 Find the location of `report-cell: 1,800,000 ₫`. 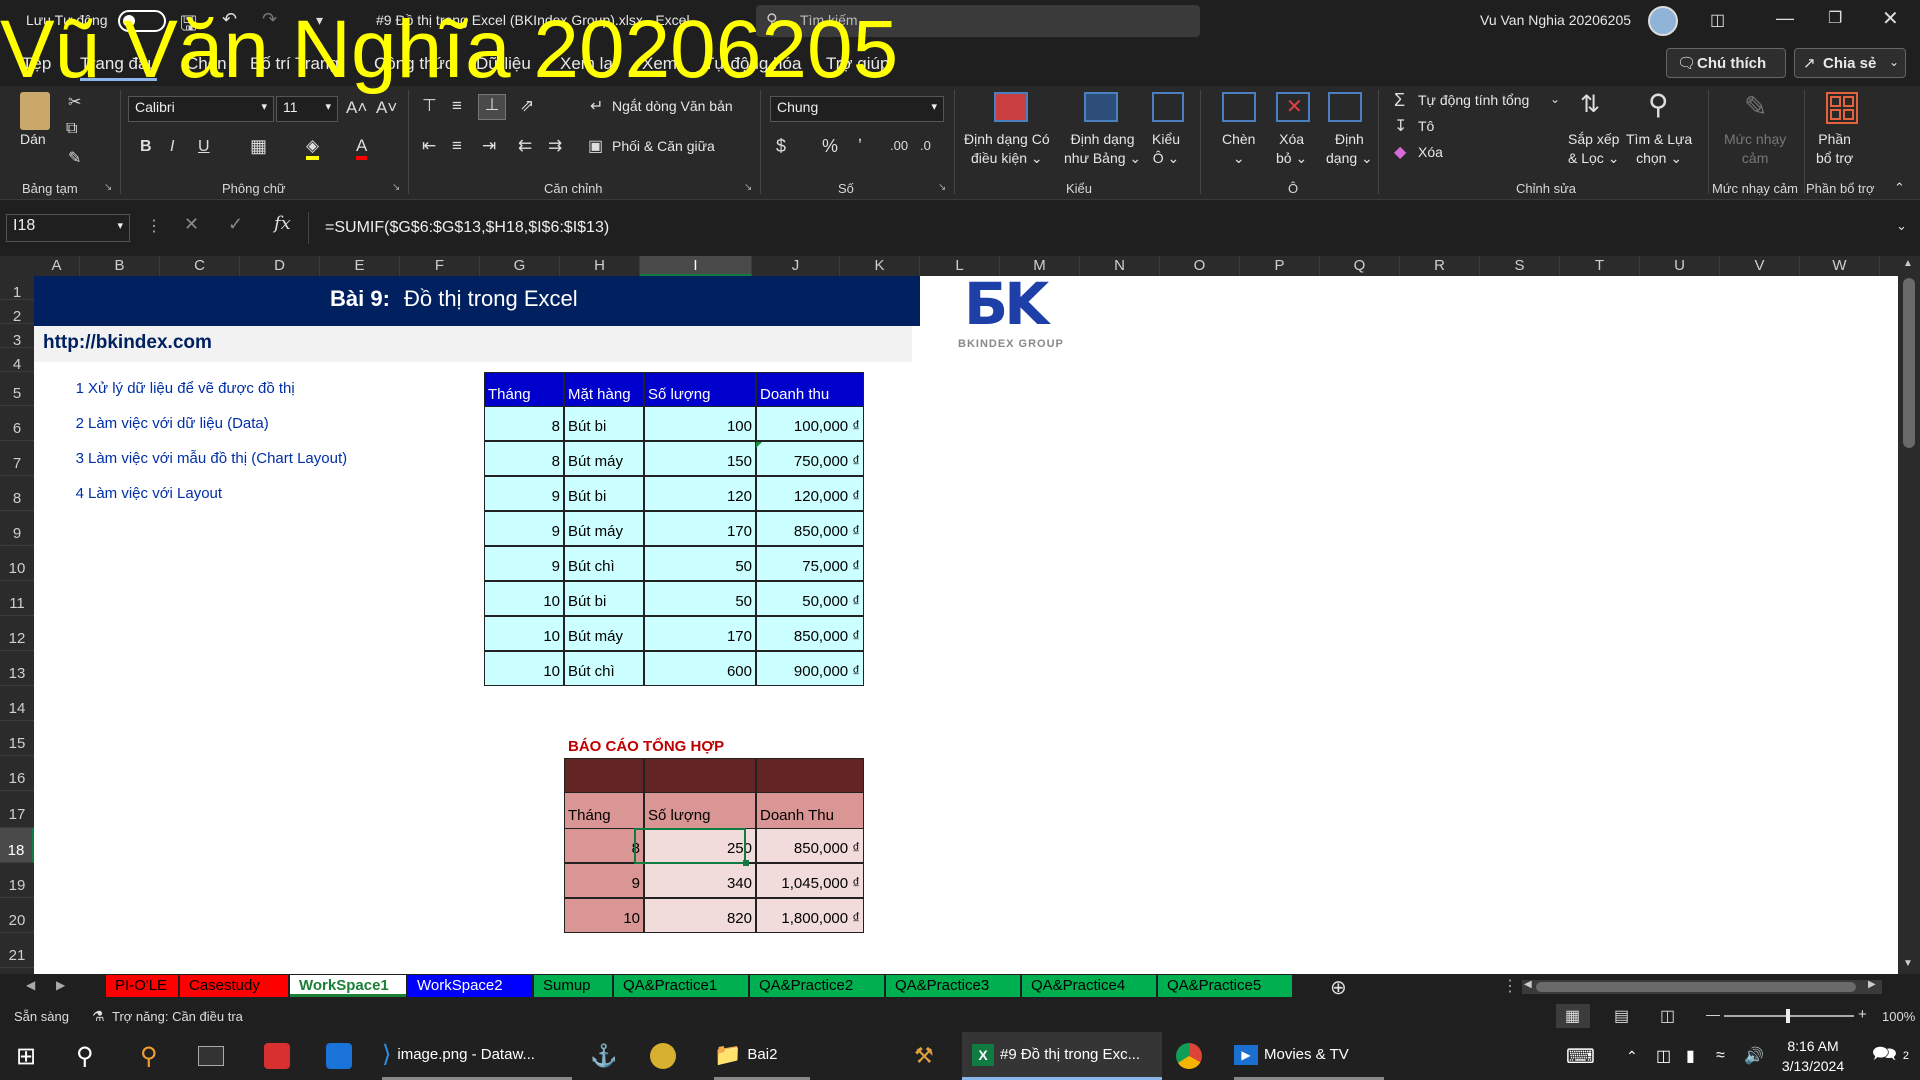

report-cell: 1,800,000 ₫ is located at coordinates (810, 915).